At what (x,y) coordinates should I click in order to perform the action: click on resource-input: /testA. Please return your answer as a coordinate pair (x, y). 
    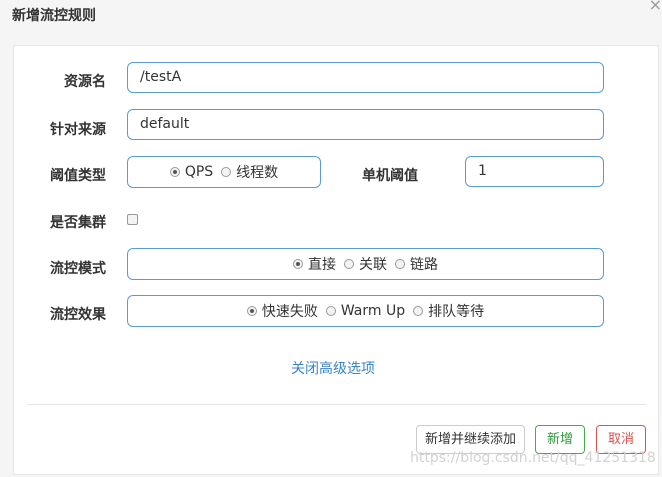
    Looking at the image, I should click on (365, 77).